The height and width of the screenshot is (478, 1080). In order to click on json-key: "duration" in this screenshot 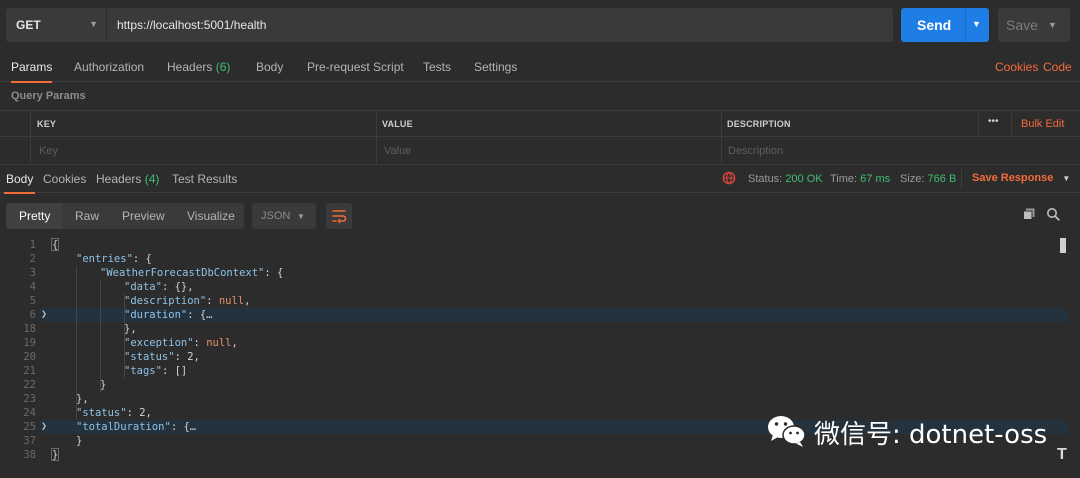, I will do `click(156, 315)`.